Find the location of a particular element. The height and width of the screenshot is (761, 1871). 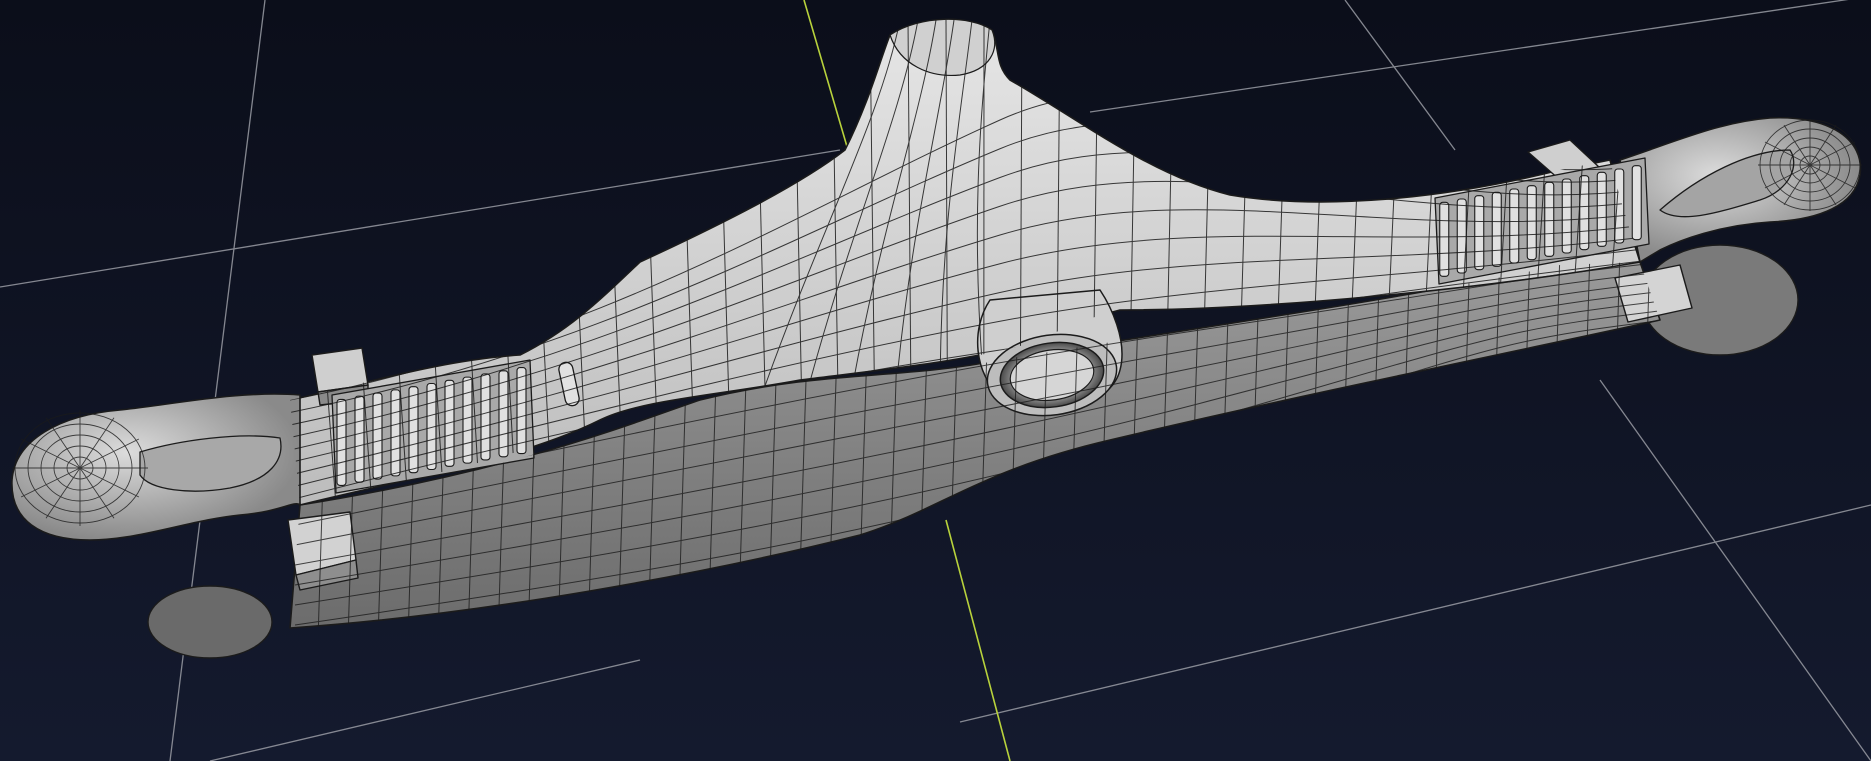

left-tab-lower is located at coordinates (323, 551).